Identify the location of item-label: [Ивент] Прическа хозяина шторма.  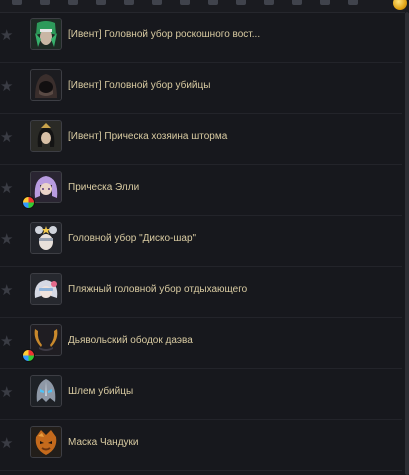
(148, 136).